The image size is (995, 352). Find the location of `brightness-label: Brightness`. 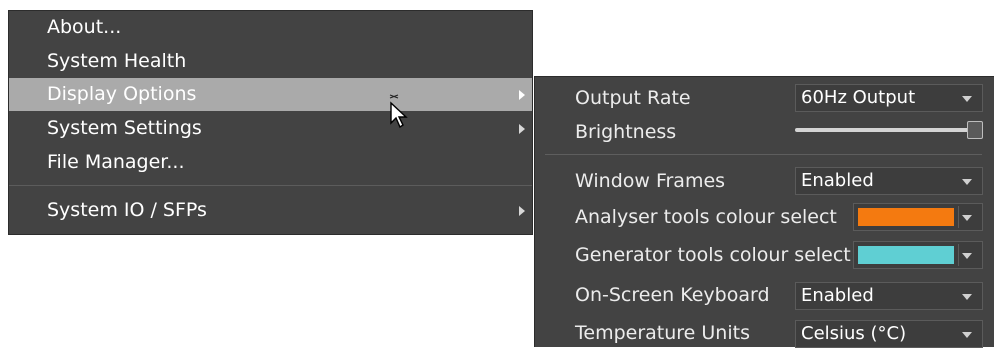

brightness-label: Brightness is located at coordinates (626, 132).